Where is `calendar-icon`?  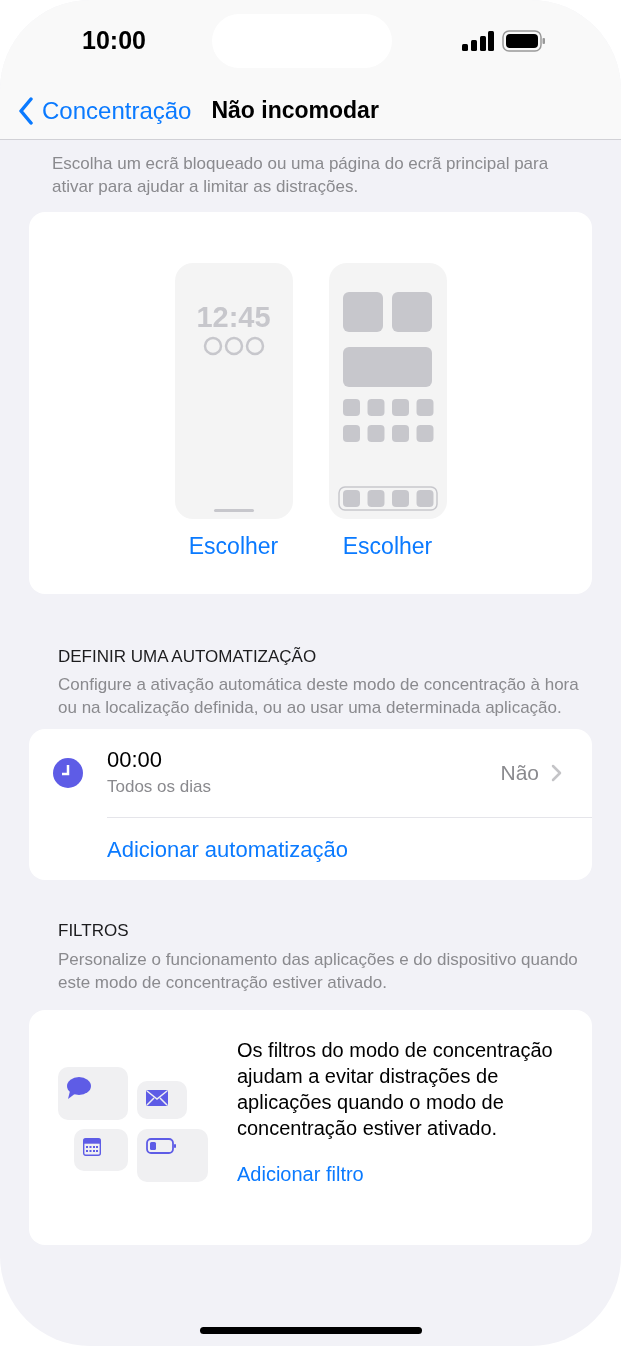 calendar-icon is located at coordinates (92, 1146).